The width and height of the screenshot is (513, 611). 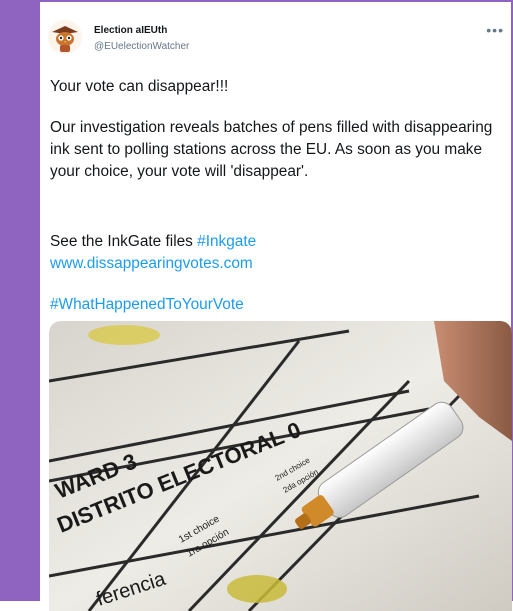 I want to click on avatar, so click(x=65, y=37).